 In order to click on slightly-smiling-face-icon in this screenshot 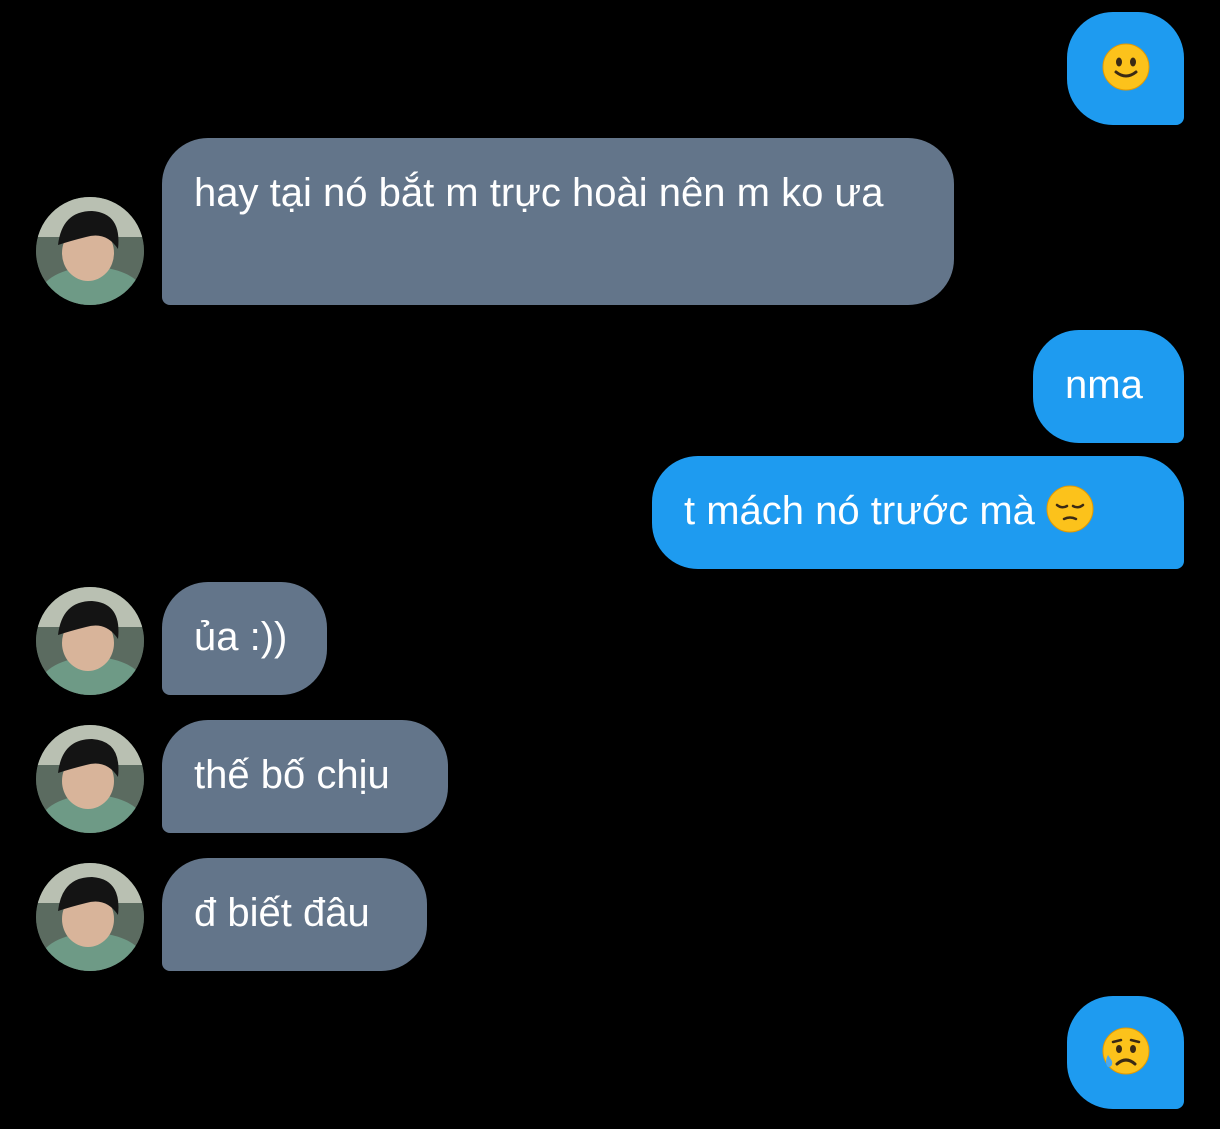, I will do `click(1126, 69)`.